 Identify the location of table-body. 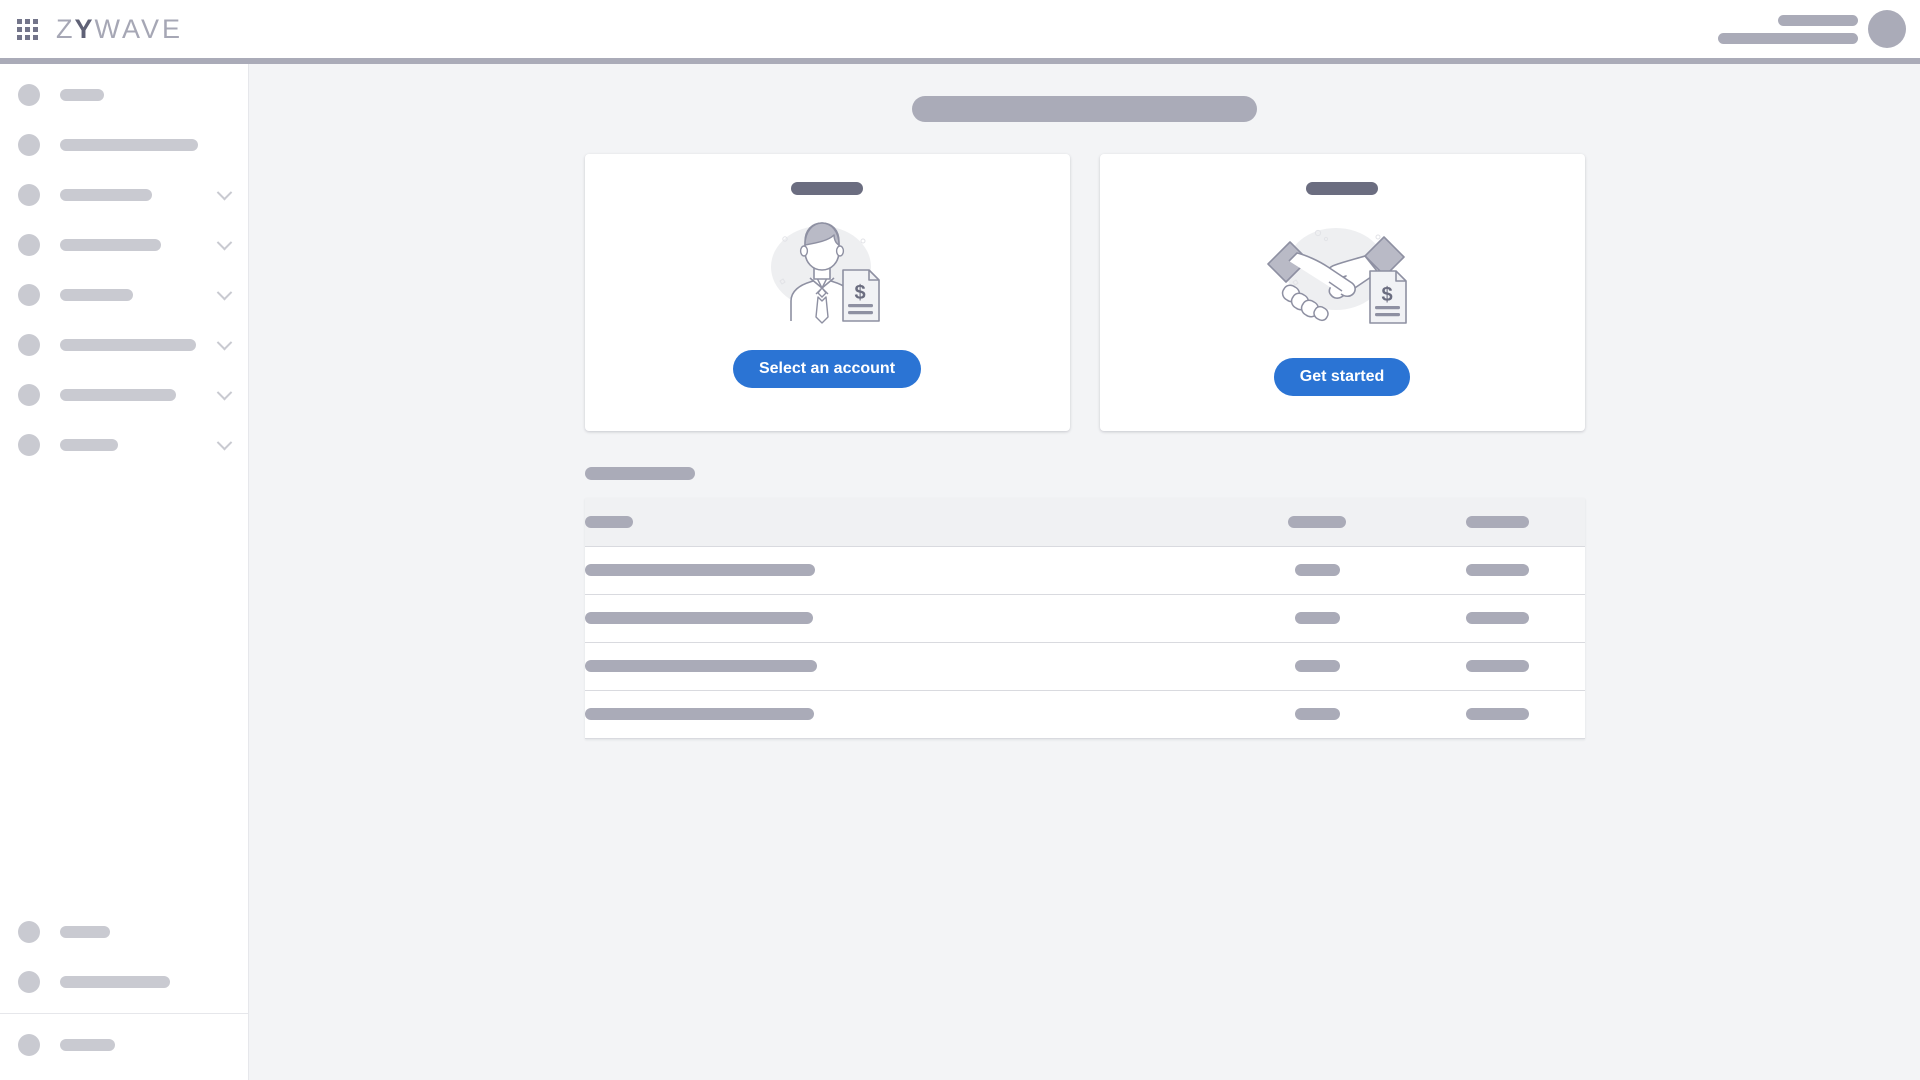
(1084, 642).